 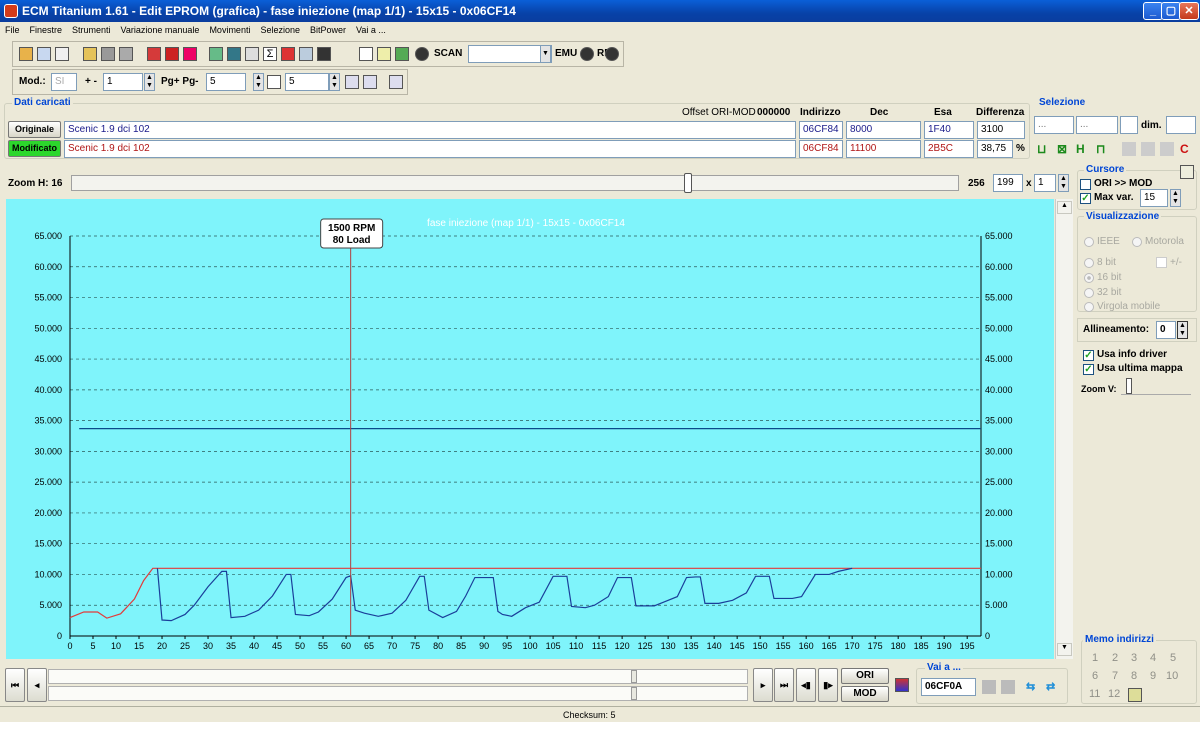 I want to click on plusminus-checkbox, so click(x=1161, y=262).